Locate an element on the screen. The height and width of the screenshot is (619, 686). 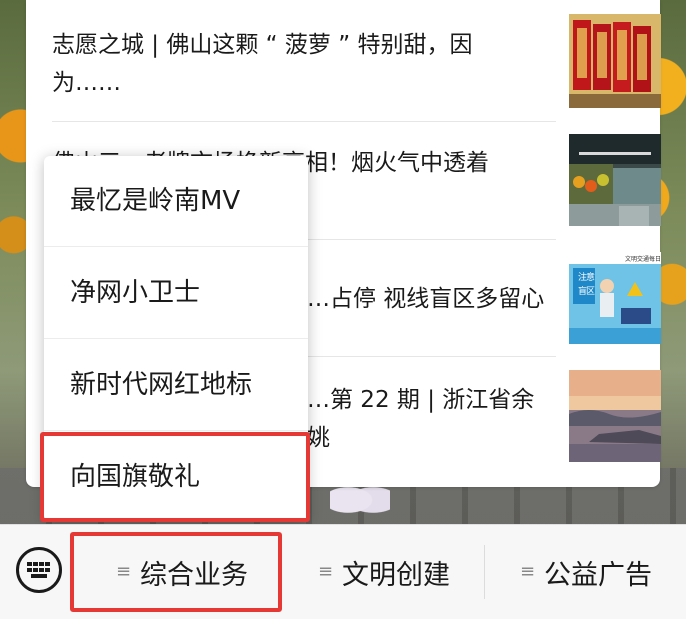
news-thumbnail: 文明交通每日谈 注 意 盲 区 is located at coordinates (615, 298).